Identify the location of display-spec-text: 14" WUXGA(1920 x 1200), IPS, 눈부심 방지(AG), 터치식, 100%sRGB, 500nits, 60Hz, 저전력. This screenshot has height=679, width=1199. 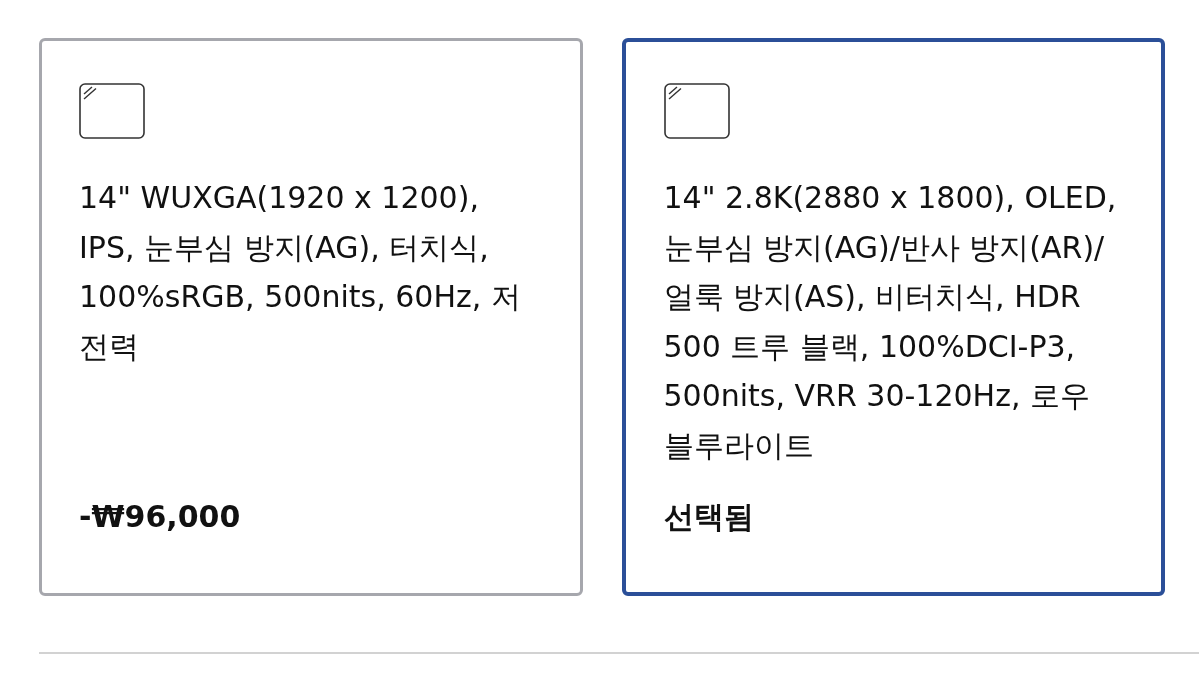
(300, 272).